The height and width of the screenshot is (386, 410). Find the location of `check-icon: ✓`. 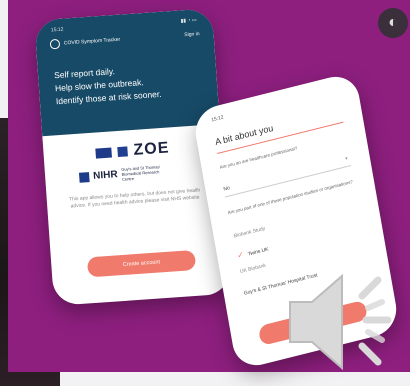

check-icon: ✓ is located at coordinates (240, 255).